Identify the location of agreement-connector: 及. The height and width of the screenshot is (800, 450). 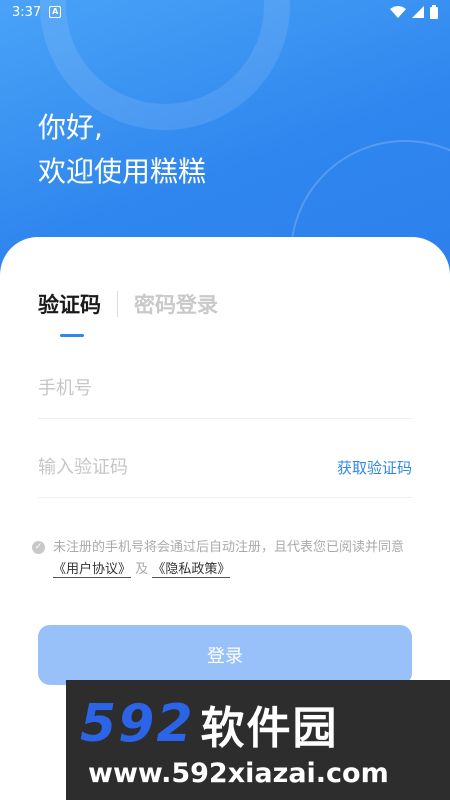
(142, 569).